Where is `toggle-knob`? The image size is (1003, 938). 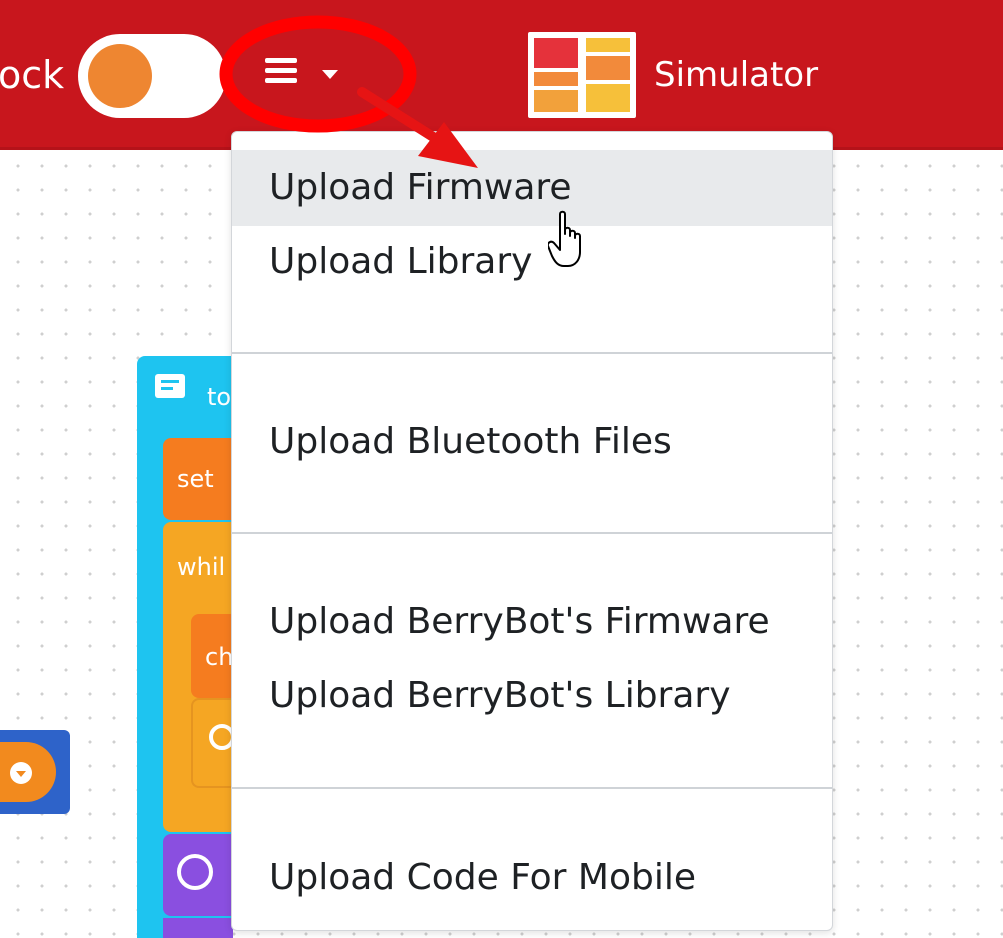 toggle-knob is located at coordinates (120, 76).